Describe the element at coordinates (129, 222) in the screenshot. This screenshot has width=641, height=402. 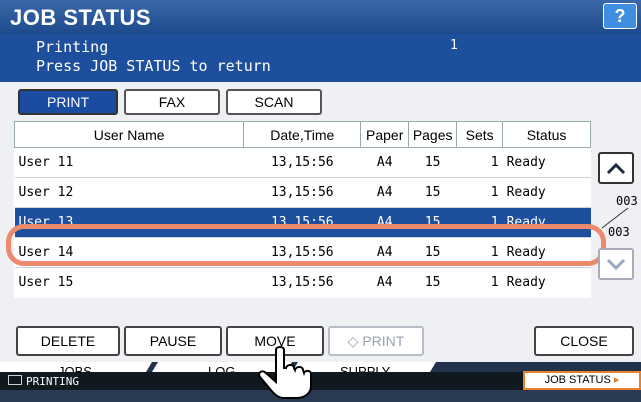
I see `cell-user: User 13` at that location.